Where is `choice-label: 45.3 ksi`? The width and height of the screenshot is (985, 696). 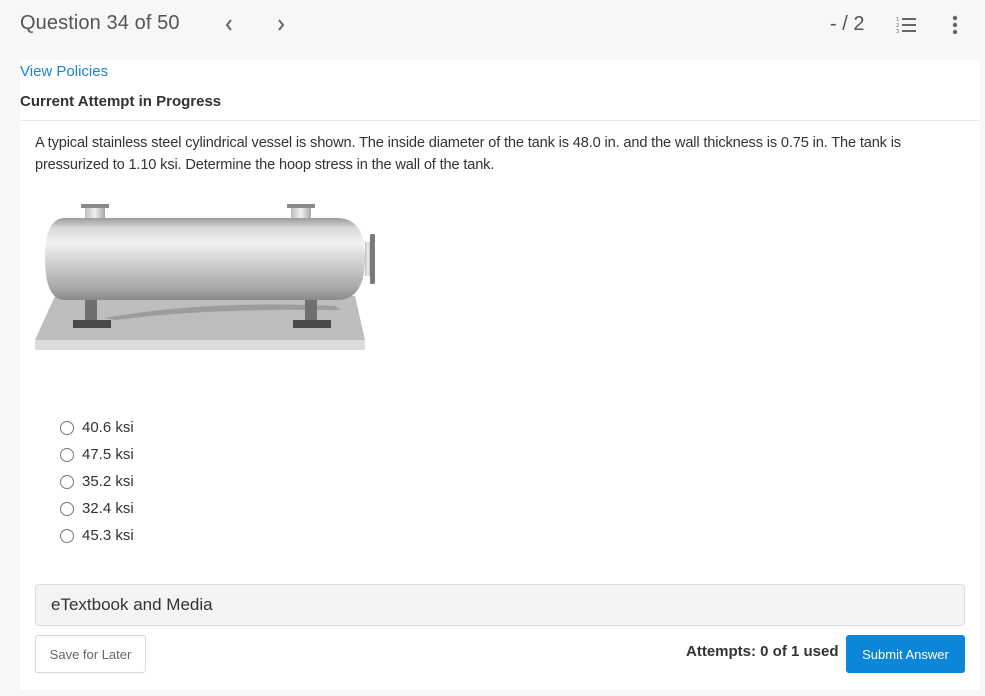 choice-label: 45.3 ksi is located at coordinates (108, 535).